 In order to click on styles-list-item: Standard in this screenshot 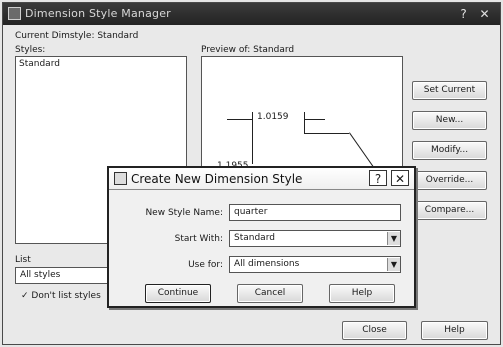, I will do `click(39, 64)`.